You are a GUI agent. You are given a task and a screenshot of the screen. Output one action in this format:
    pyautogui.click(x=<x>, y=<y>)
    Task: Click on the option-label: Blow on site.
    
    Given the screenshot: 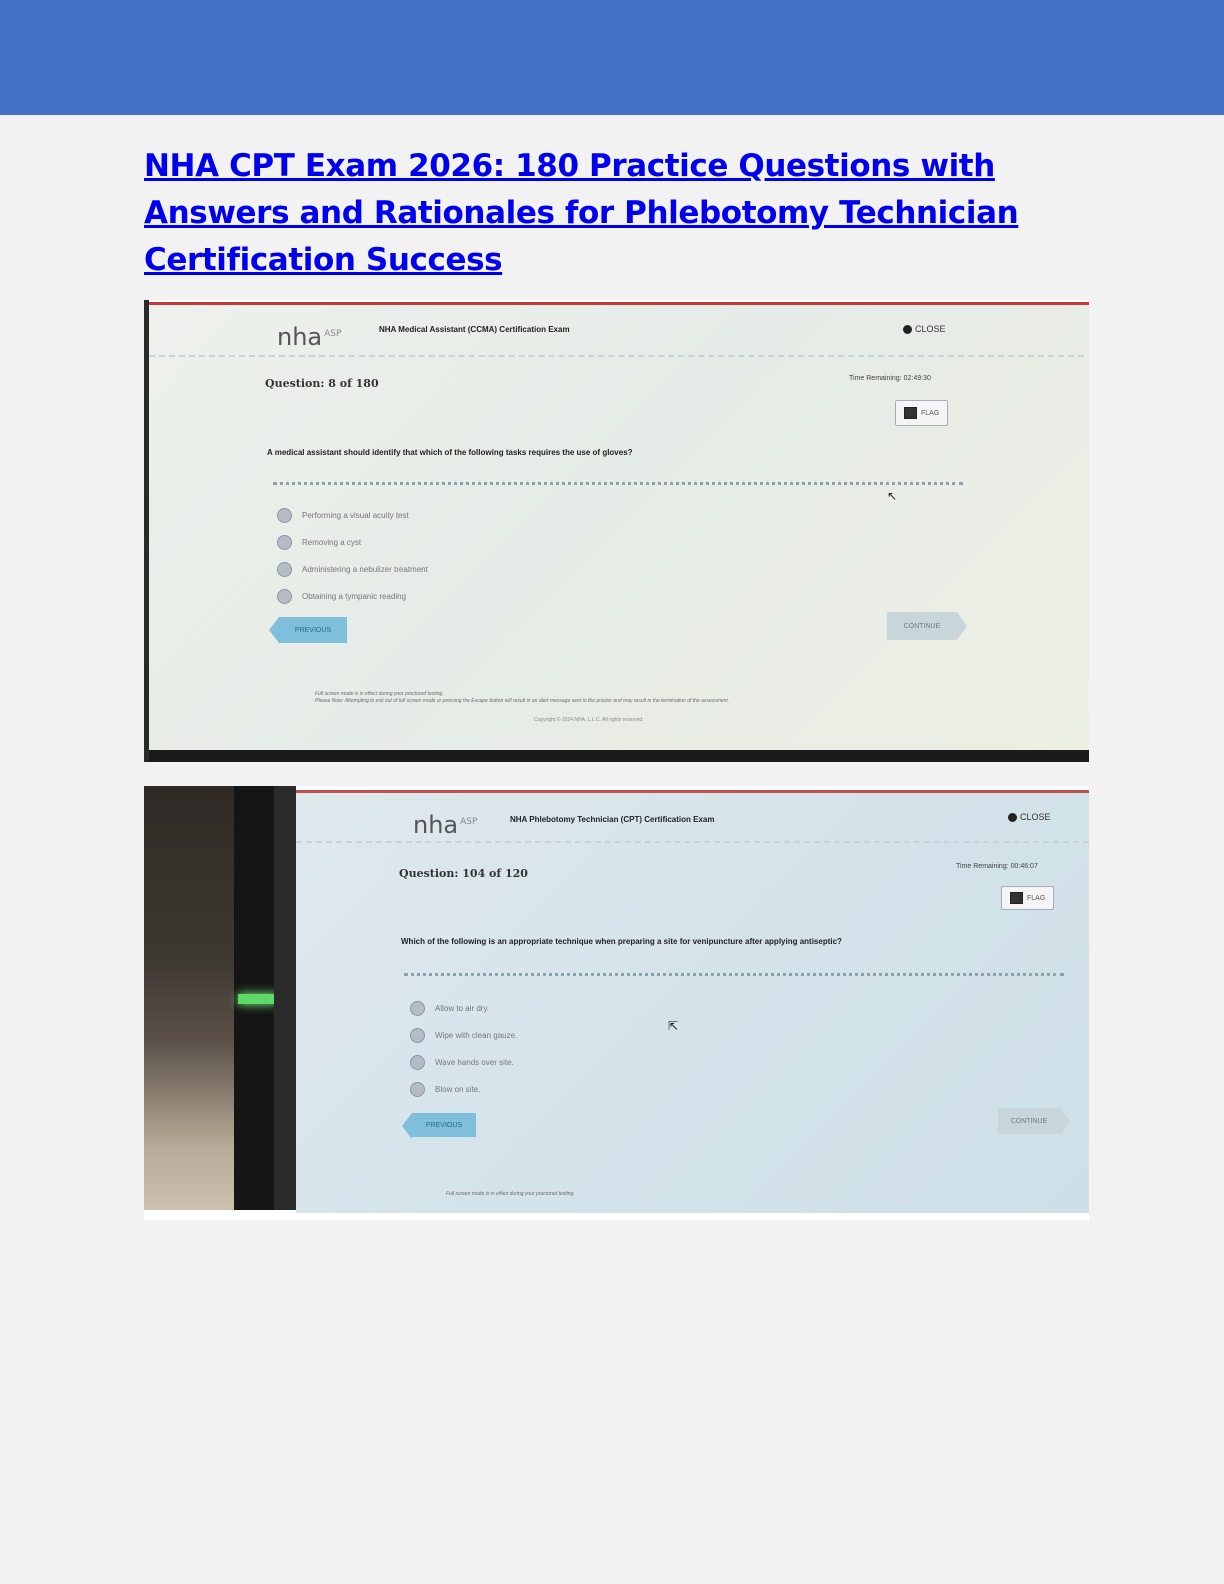 What is the action you would take?
    pyautogui.click(x=458, y=1089)
    